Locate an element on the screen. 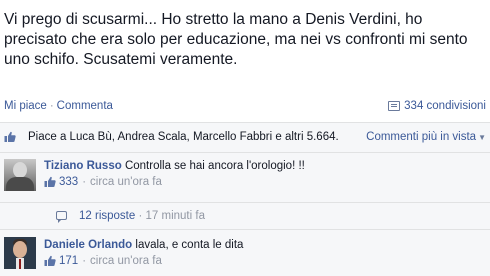  comments-sort-dropdown: Commenti più in vista ▼ is located at coordinates (426, 137).